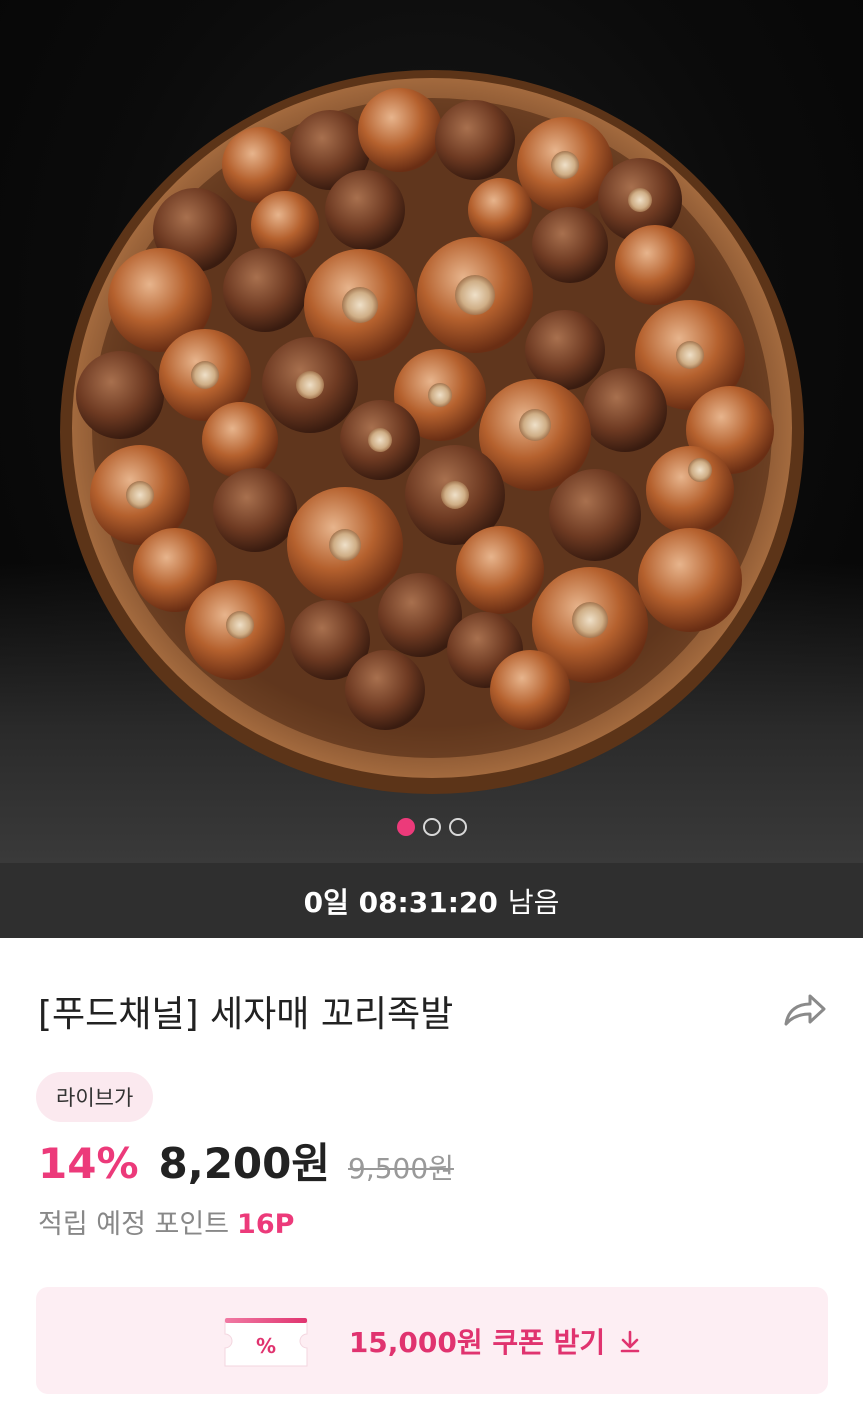 Image resolution: width=863 pixels, height=1409 pixels. I want to click on product-title: [푸드채널] 세자매 꼬리족발, so click(246, 1014).